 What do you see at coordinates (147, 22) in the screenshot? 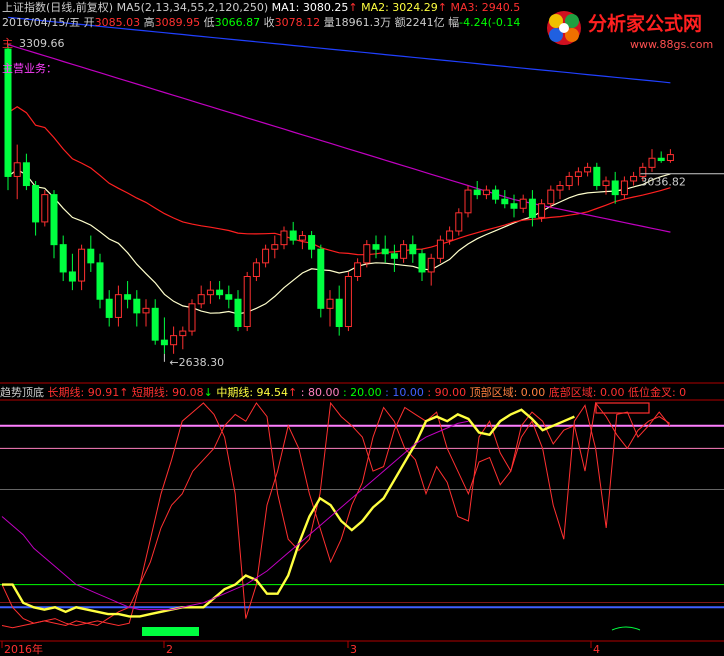
I see `header-line2-3: 高` at bounding box center [147, 22].